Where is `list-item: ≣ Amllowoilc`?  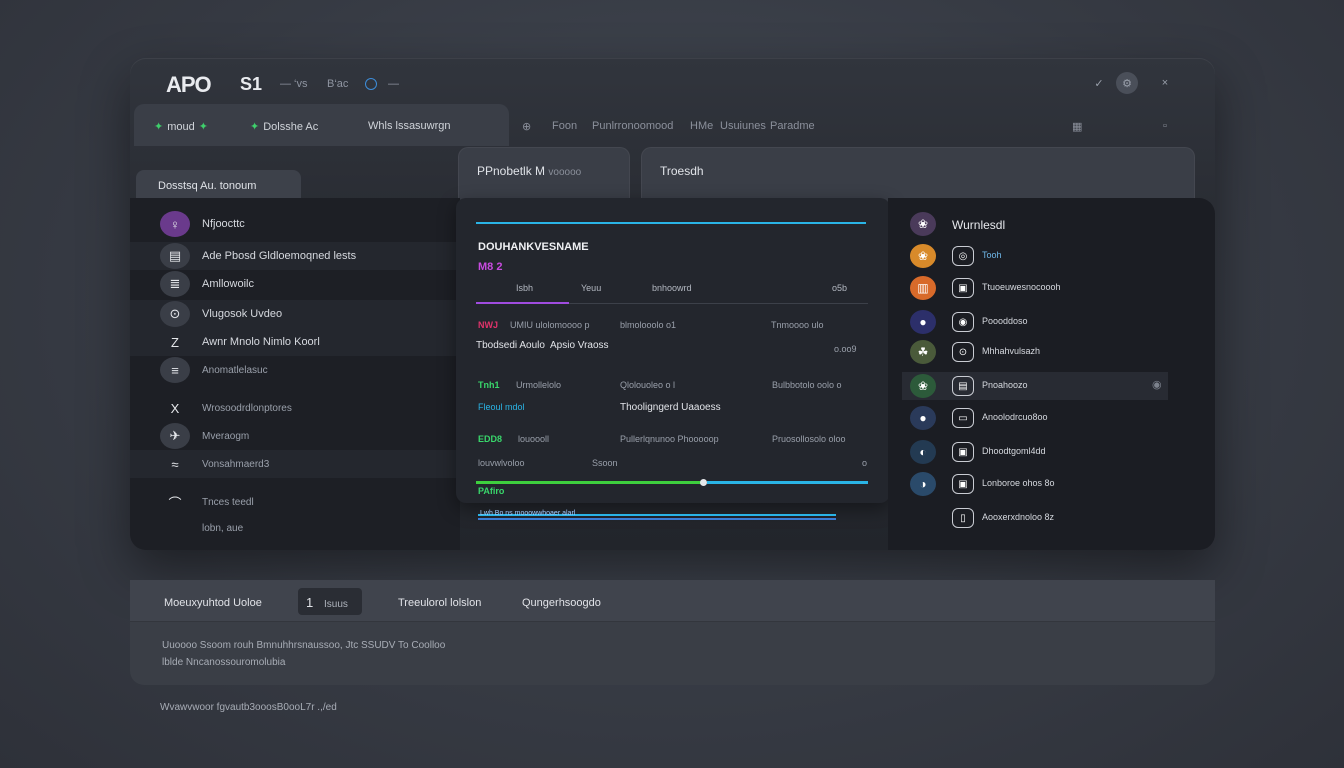
list-item: ≣ Amllowoilc is located at coordinates (295, 284).